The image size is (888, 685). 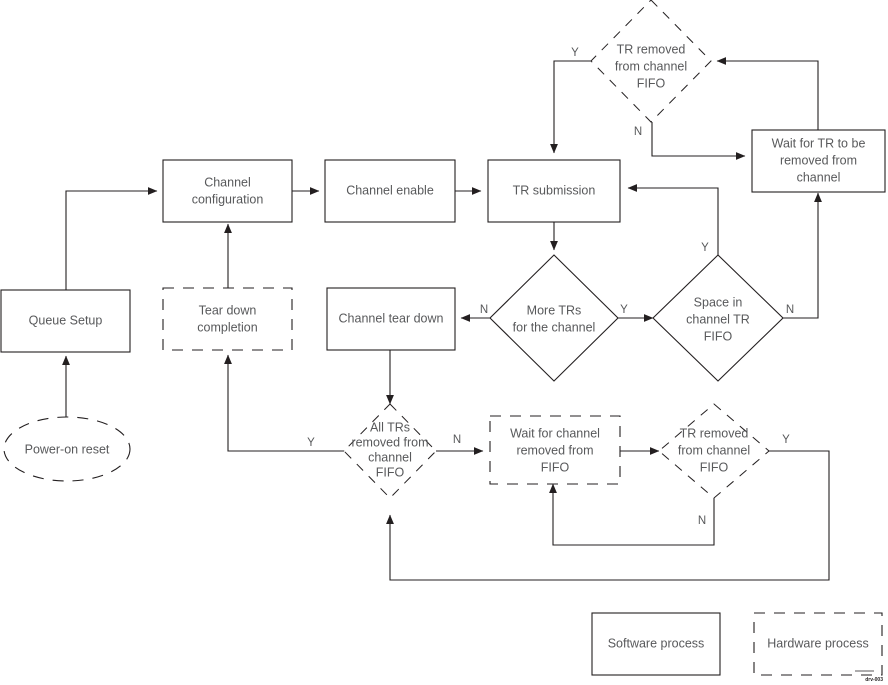 I want to click on node-all-trs-removed: All TRs removed from channel FIFO, so click(x=390, y=451).